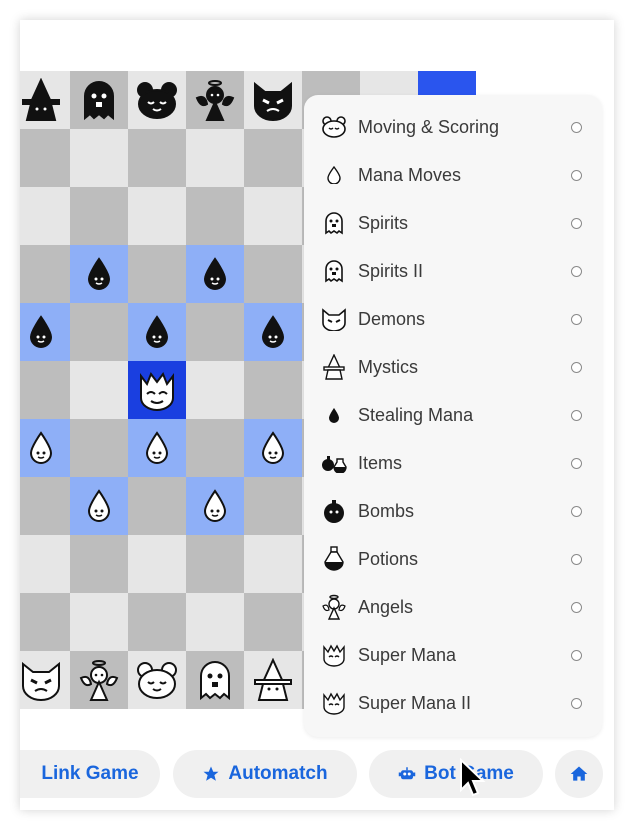  I want to click on automatch-button: Automatch, so click(265, 774).